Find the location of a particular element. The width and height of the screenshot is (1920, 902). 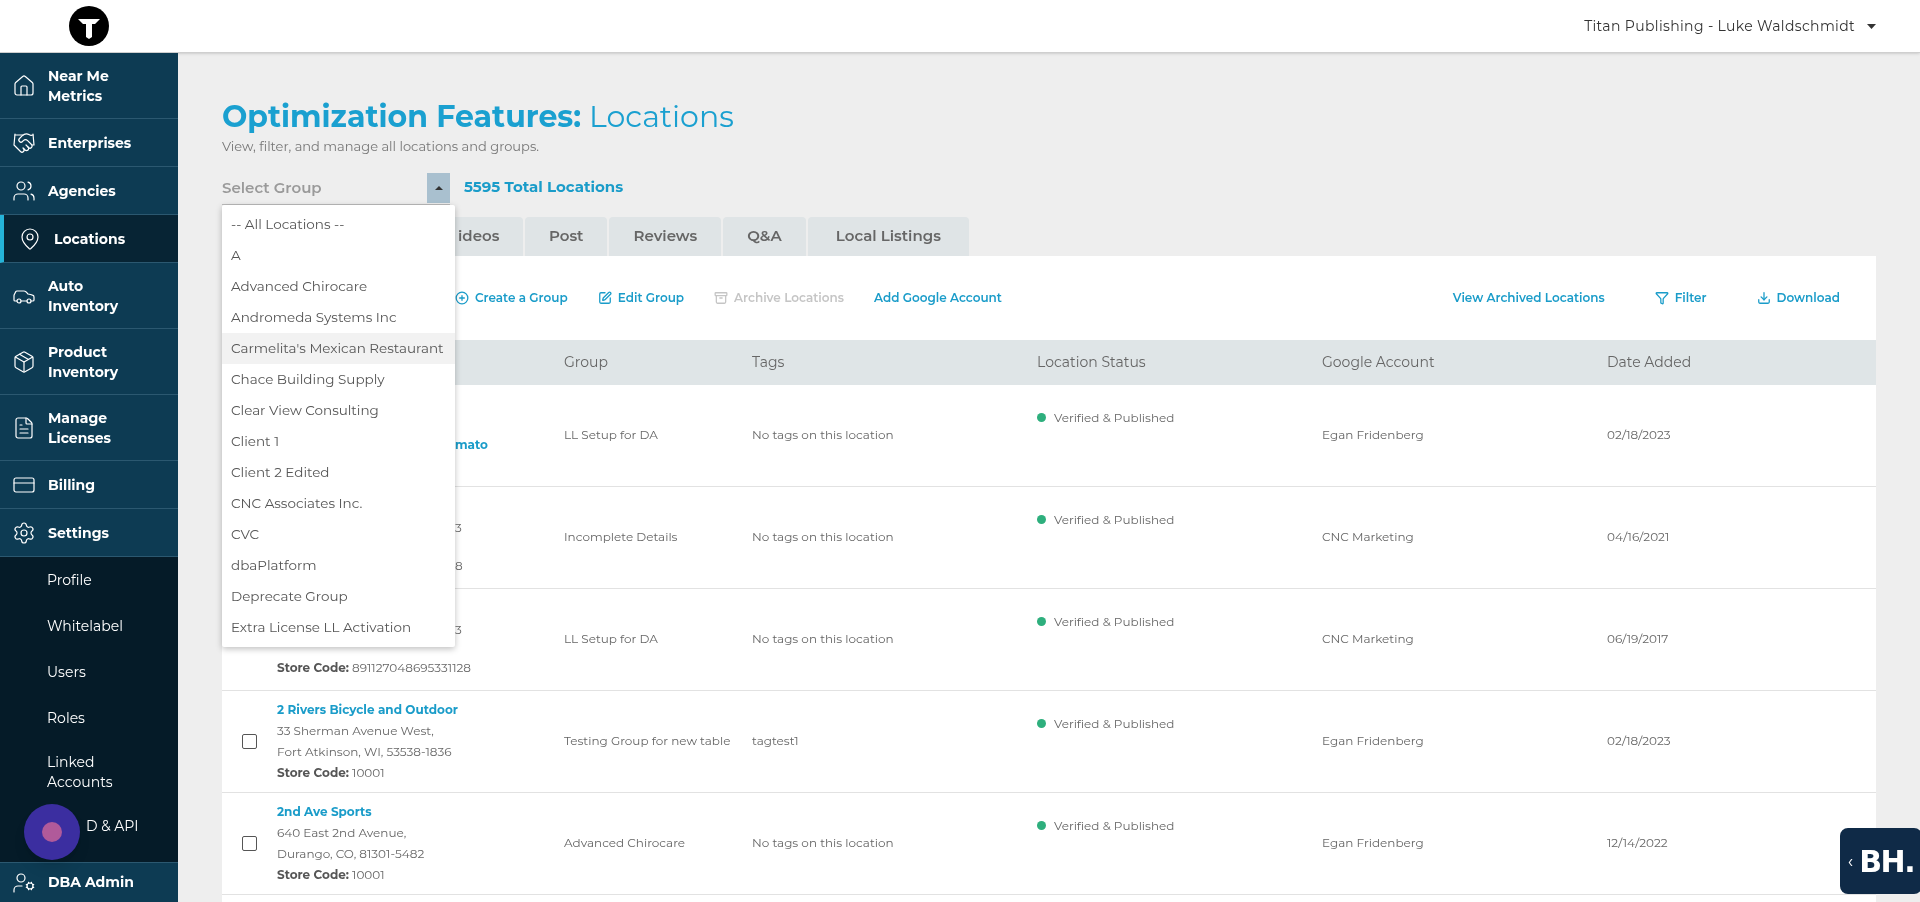

account-menu: Titan Publishing - Luke Waldschmidt is located at coordinates (1752, 26).